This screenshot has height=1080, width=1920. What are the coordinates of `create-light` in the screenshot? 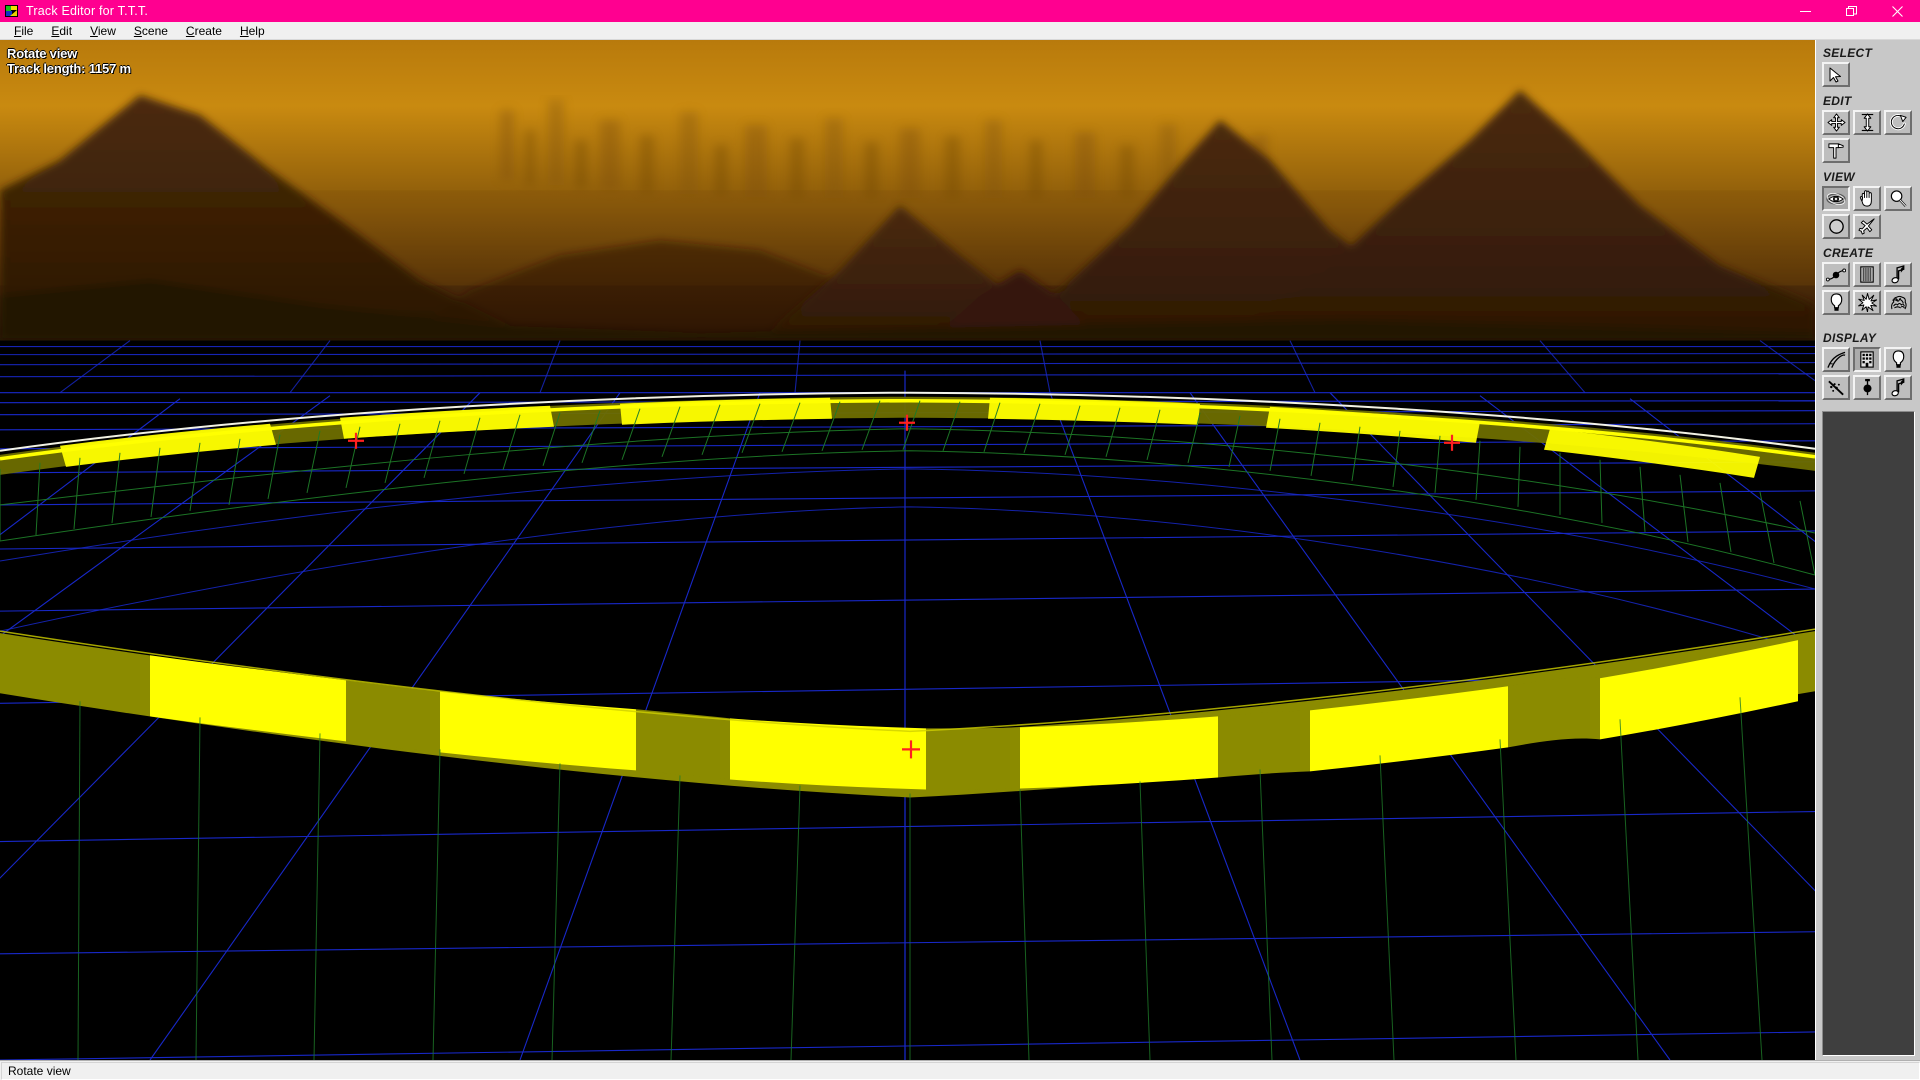 It's located at (1836, 302).